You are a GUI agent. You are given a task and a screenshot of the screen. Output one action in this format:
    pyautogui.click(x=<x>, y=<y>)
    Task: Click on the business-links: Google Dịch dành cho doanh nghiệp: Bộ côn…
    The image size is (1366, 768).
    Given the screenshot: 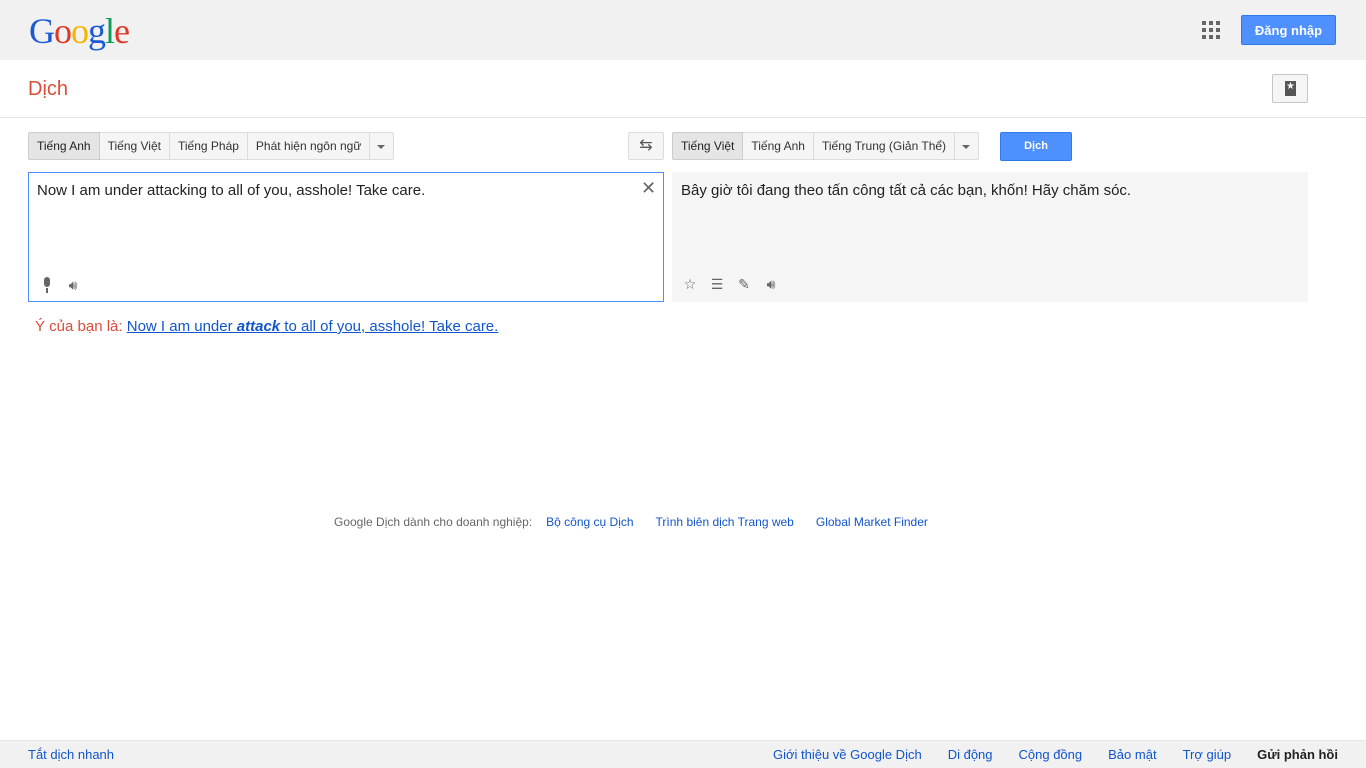 What is the action you would take?
    pyautogui.click(x=631, y=522)
    